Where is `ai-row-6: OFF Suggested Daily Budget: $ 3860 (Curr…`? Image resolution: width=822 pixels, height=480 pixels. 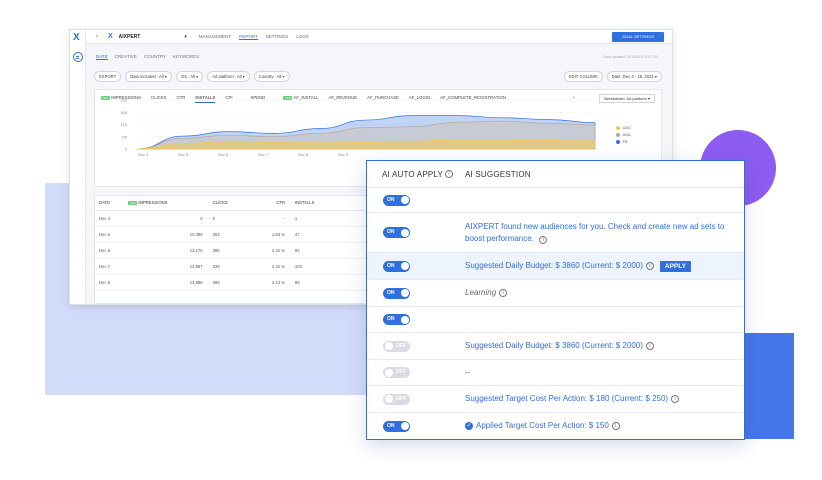
ai-row-6: OFF Suggested Daily Budget: $ 3860 (Curr… is located at coordinates (555, 346).